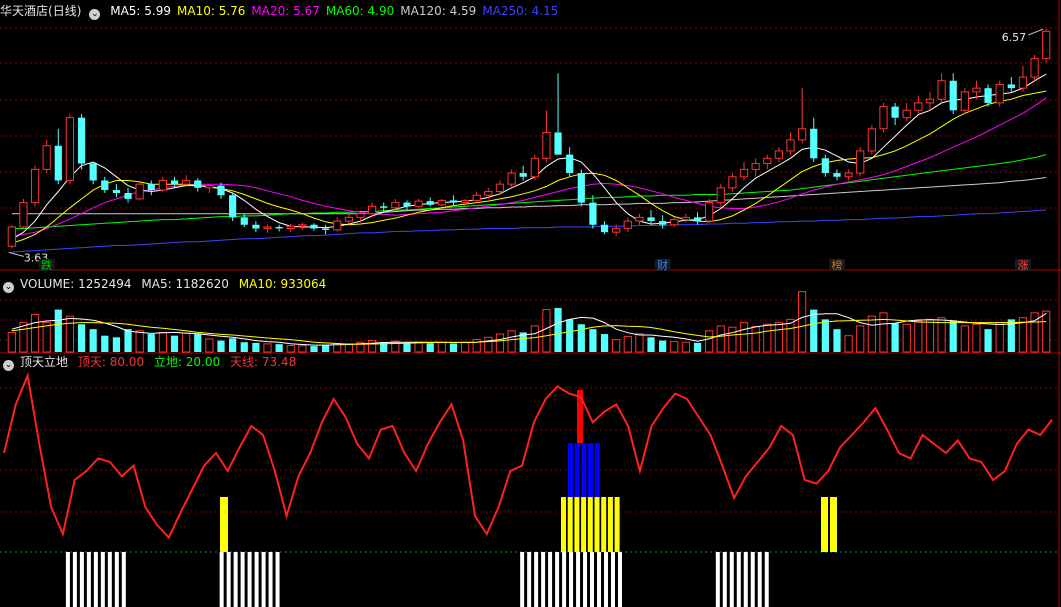  What do you see at coordinates (570, 470) in the screenshot?
I see `strong-signal-bar` at bounding box center [570, 470].